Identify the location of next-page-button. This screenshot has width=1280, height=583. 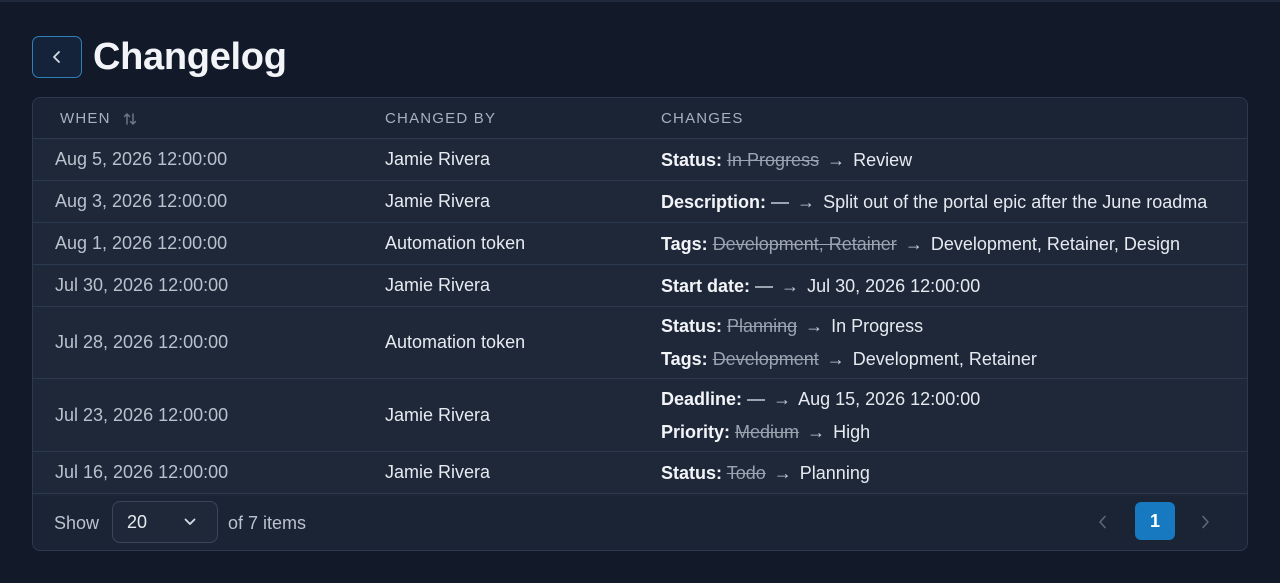
(1205, 522).